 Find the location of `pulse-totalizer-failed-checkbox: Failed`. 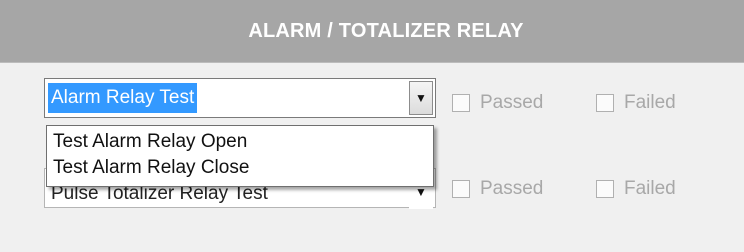

pulse-totalizer-failed-checkbox: Failed is located at coordinates (636, 189).